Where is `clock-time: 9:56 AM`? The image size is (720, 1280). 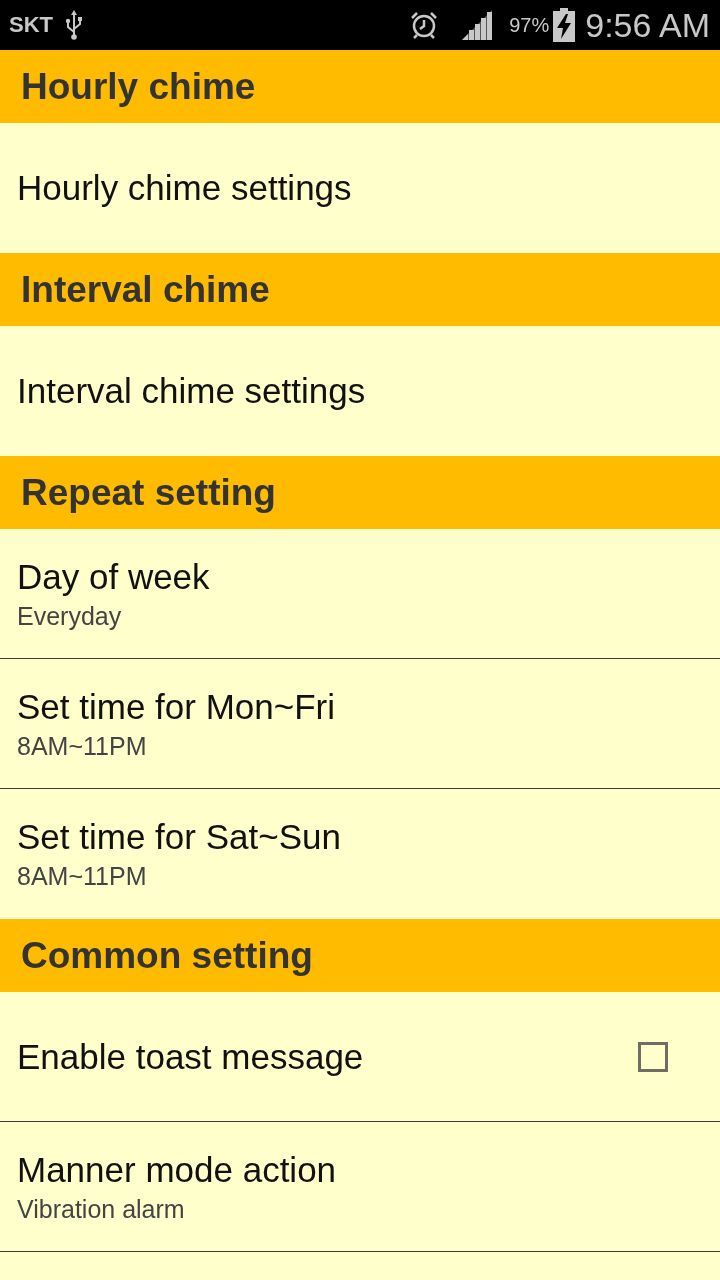
clock-time: 9:56 AM is located at coordinates (647, 25).